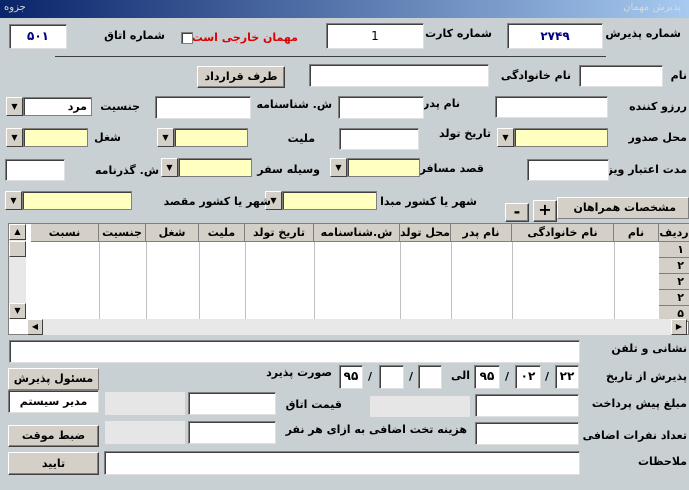 Image resolution: width=689 pixels, height=490 pixels. What do you see at coordinates (568, 170) in the screenshot?
I see `visa-validity-input` at bounding box center [568, 170].